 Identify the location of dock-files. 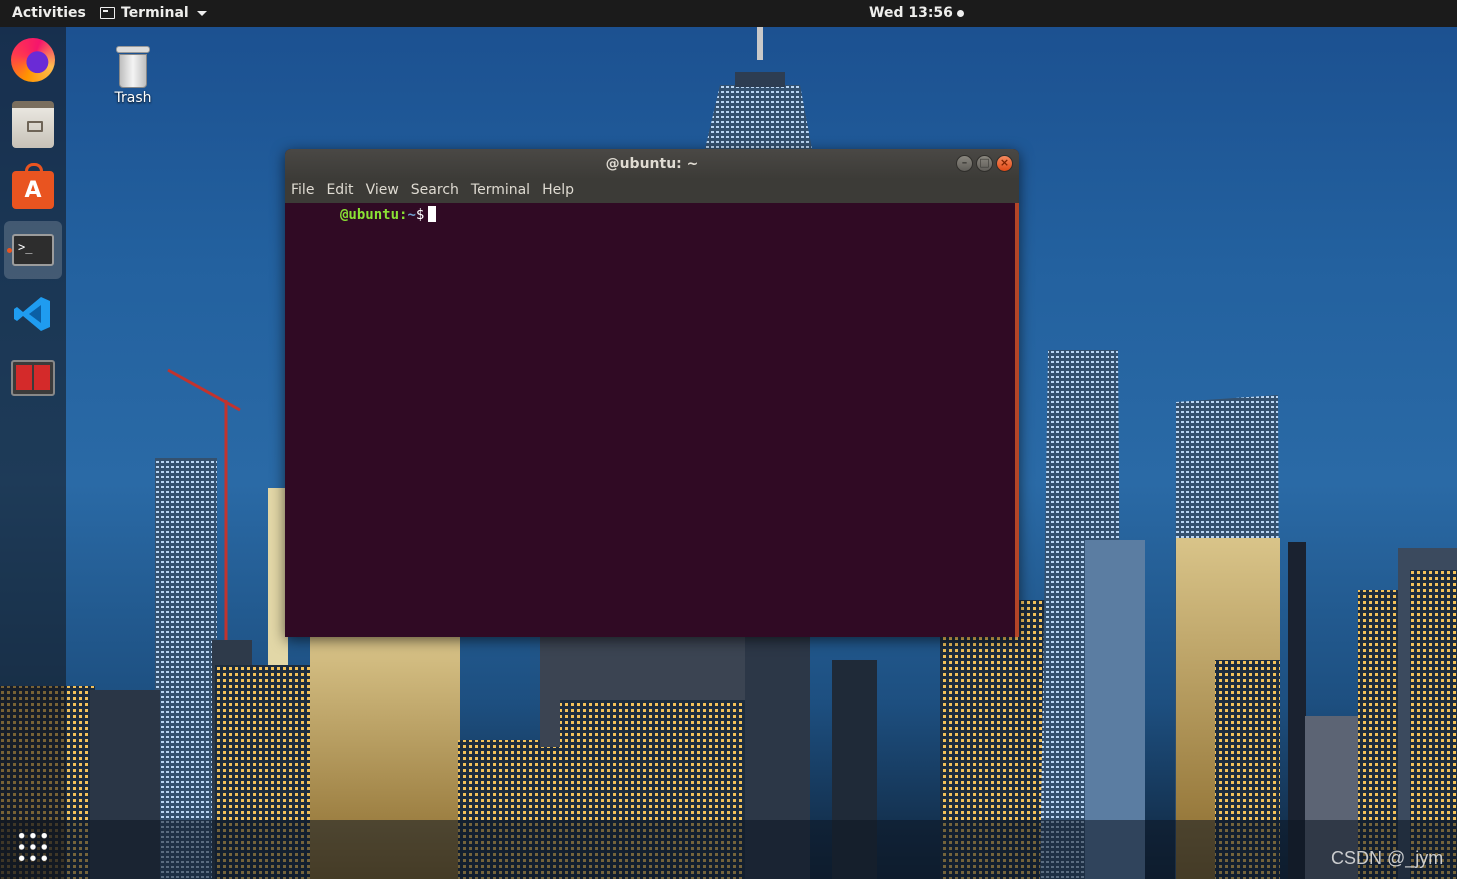
(33, 124).